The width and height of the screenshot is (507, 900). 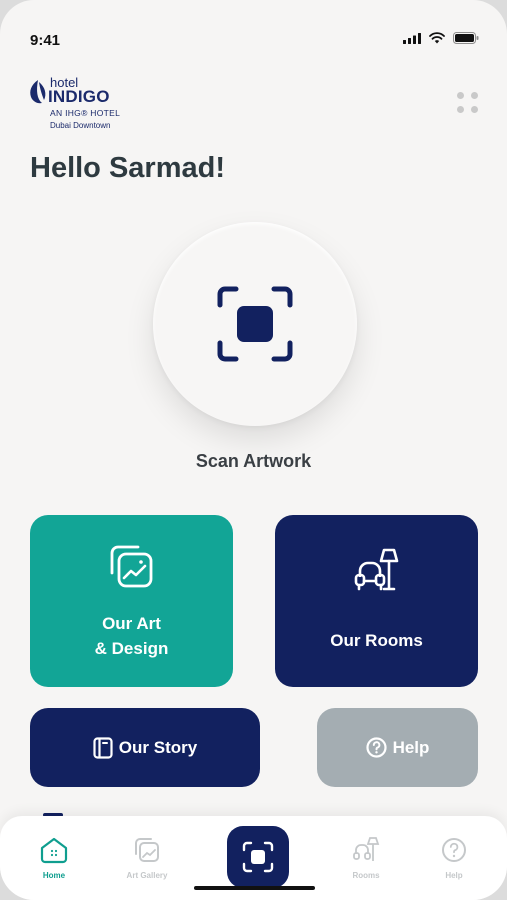 I want to click on home-icon, so click(x=54, y=850).